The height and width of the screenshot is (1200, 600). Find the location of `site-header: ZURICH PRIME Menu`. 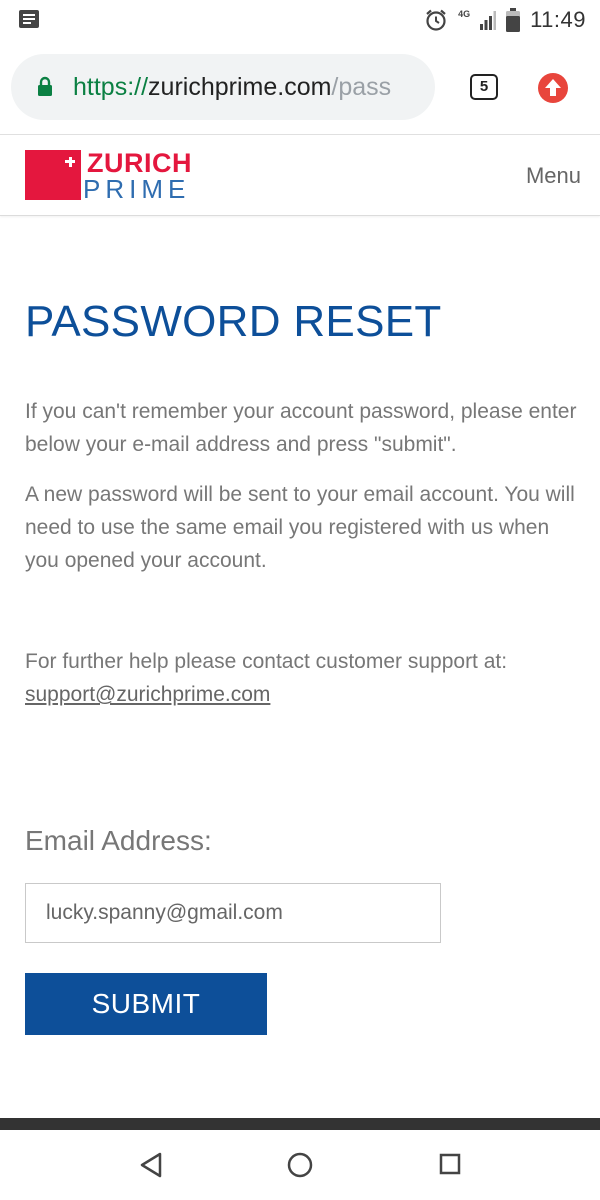

site-header: ZURICH PRIME Menu is located at coordinates (300, 175).